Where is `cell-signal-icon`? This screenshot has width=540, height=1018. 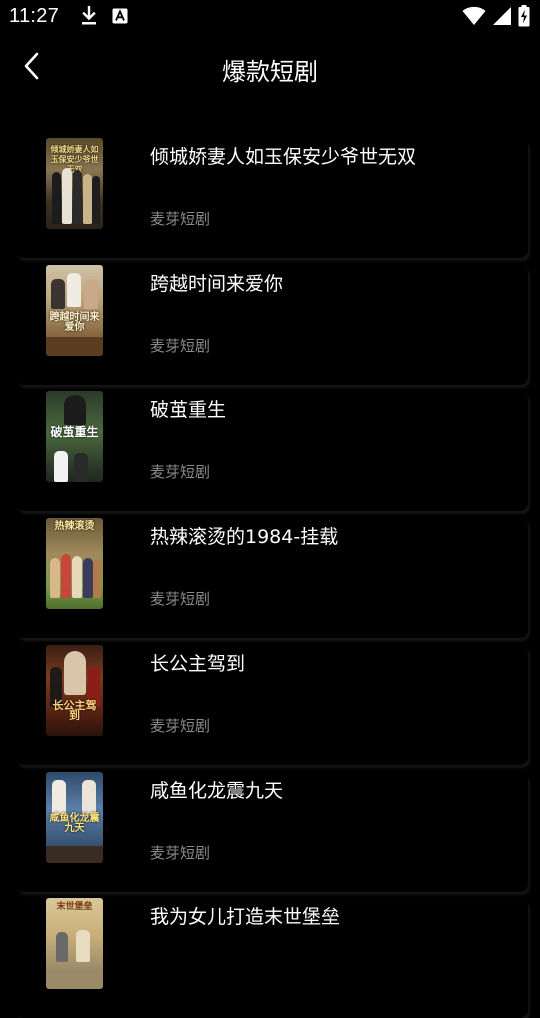 cell-signal-icon is located at coordinates (502, 18).